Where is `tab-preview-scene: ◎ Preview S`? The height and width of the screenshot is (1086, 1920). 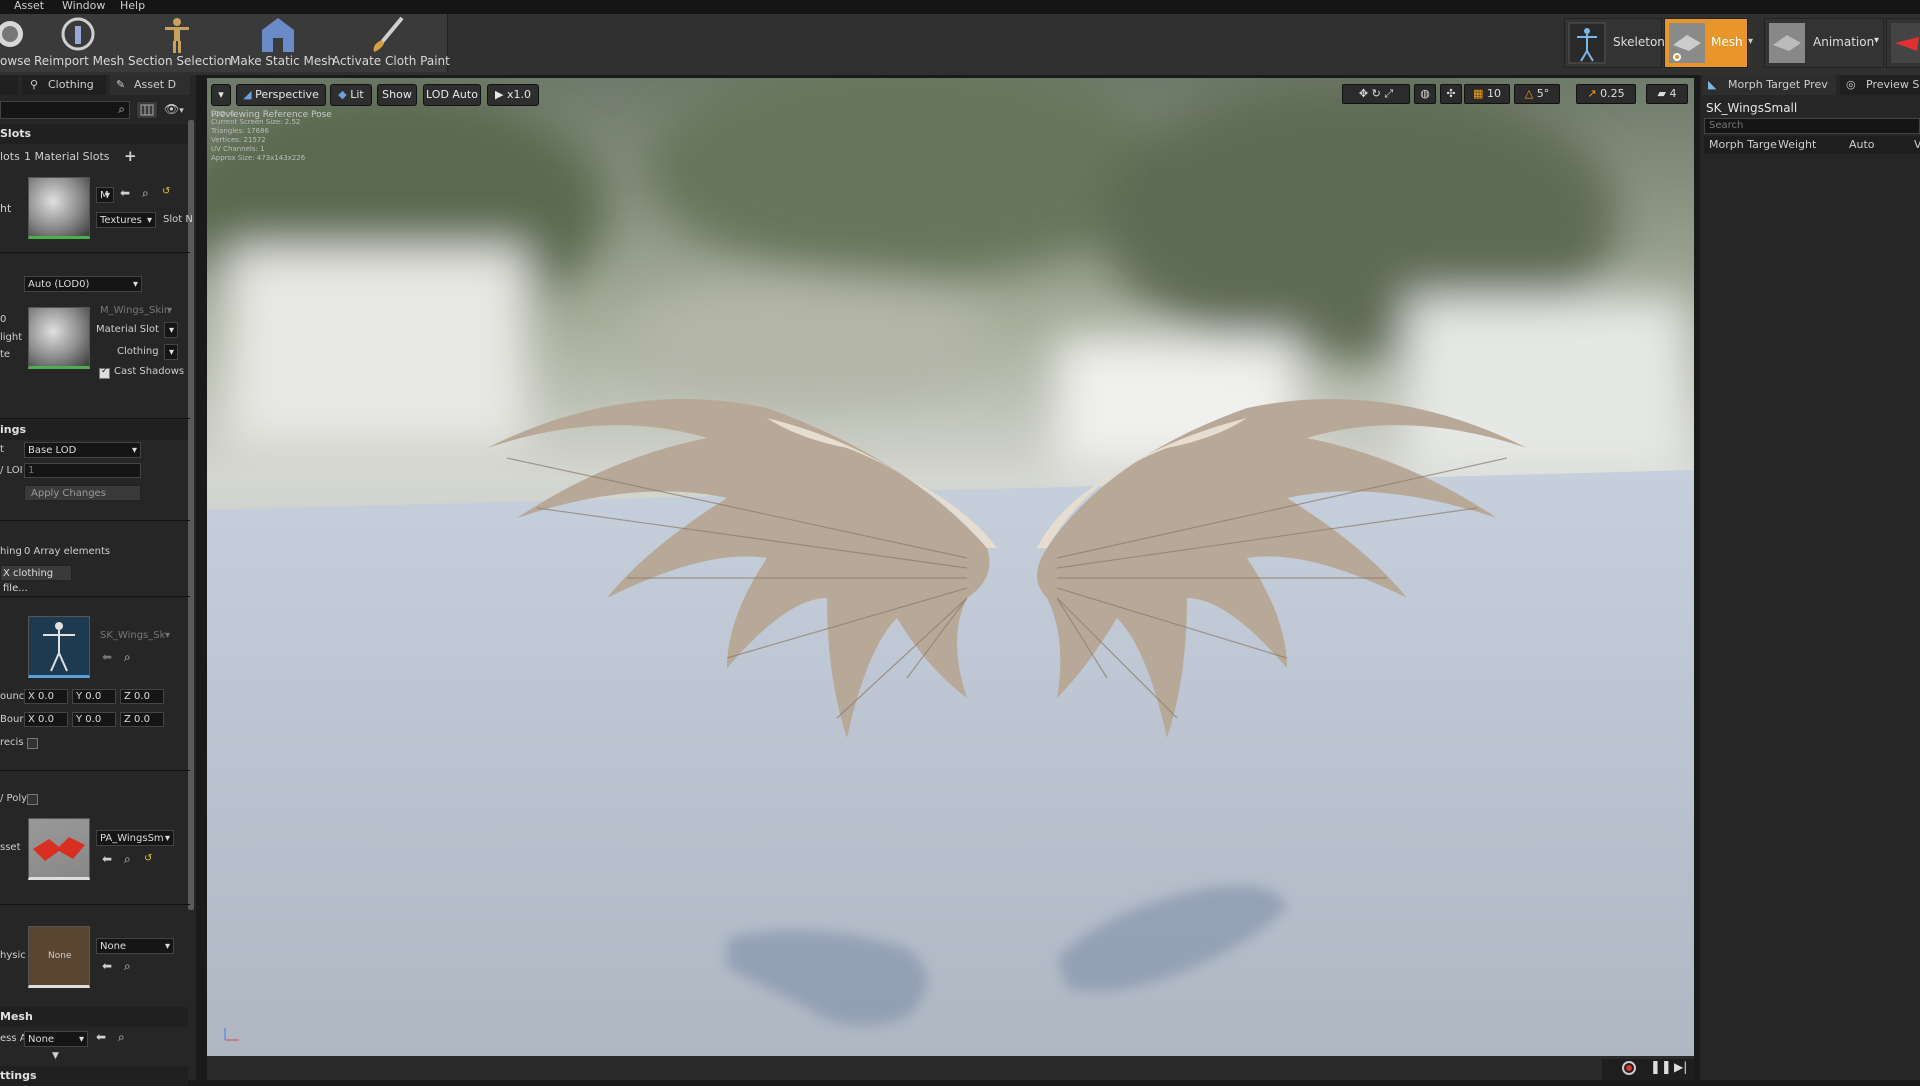
tab-preview-scene: ◎ Preview S is located at coordinates (1880, 85).